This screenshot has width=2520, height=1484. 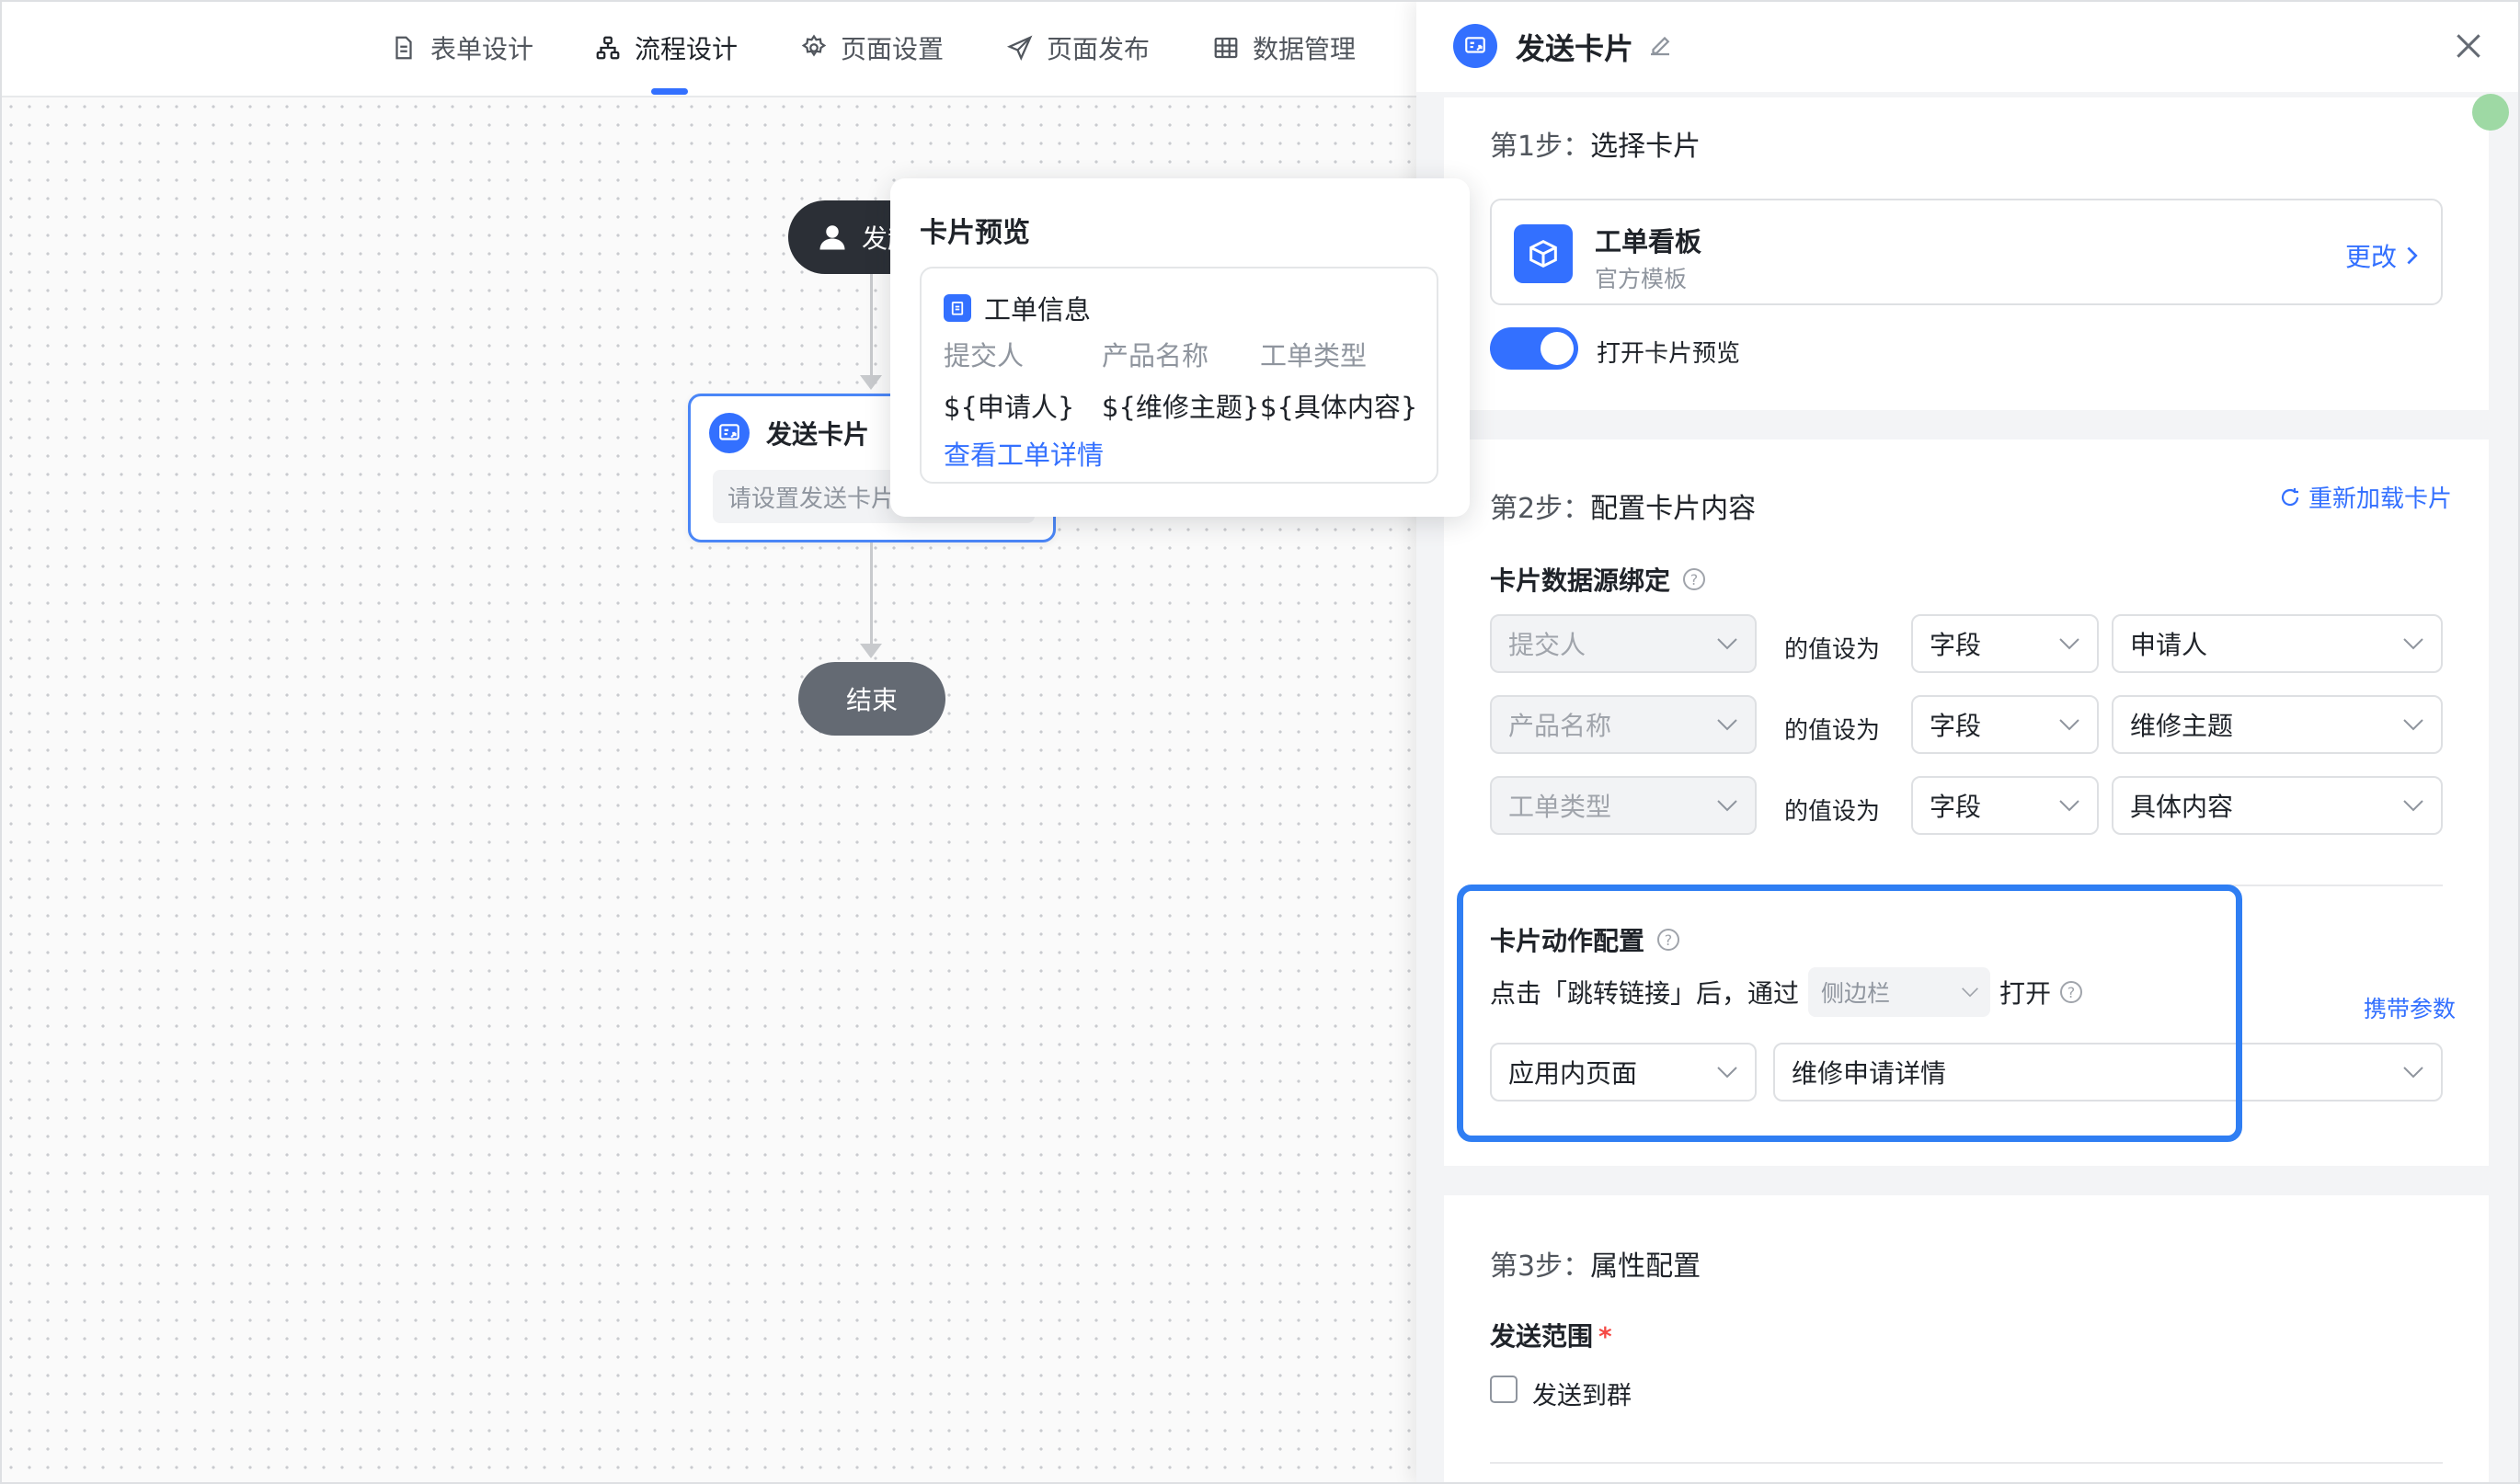 What do you see at coordinates (1966, 1339) in the screenshot?
I see `step3-section: 第3步：属性配置 发送范围 * 发送到群` at bounding box center [1966, 1339].